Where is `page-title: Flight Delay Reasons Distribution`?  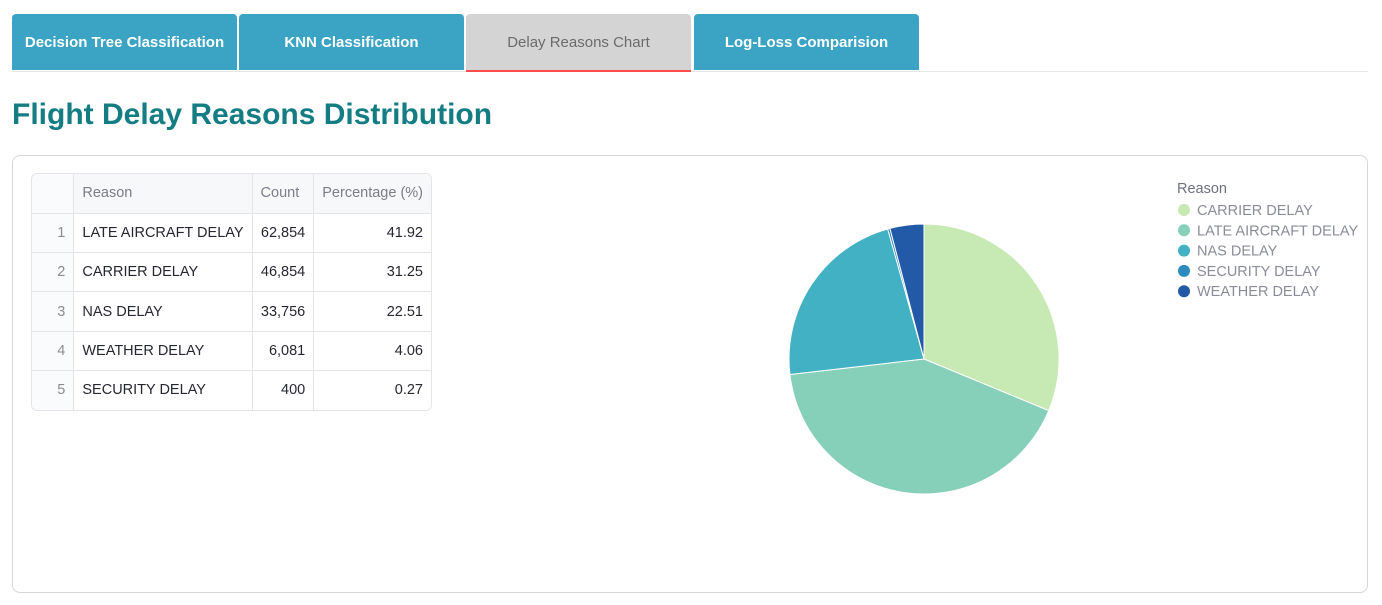 page-title: Flight Delay Reasons Distribution is located at coordinates (252, 114).